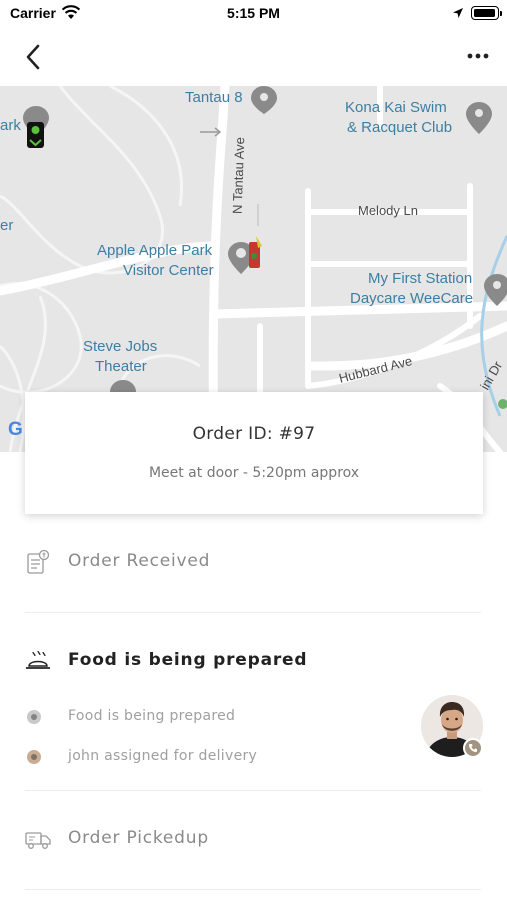 The width and height of the screenshot is (507, 900). Describe the element at coordinates (188, 660) in the screenshot. I see `step-label-preparing: Food is being prepared` at that location.